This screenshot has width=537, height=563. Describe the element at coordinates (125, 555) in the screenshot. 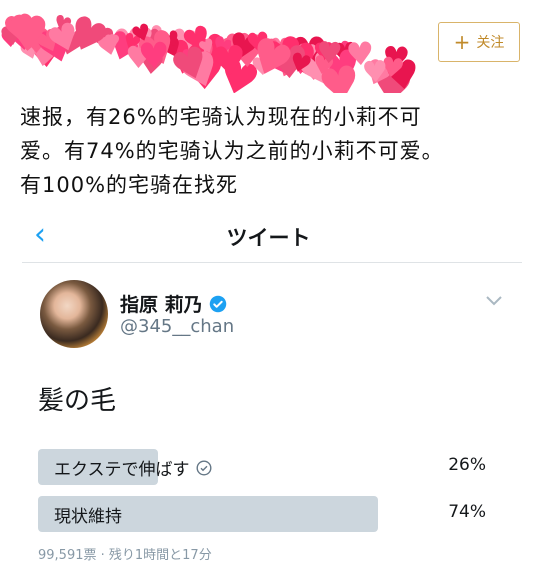

I see `poll-meta: 99,591票 · 残り1時間と17分` at that location.